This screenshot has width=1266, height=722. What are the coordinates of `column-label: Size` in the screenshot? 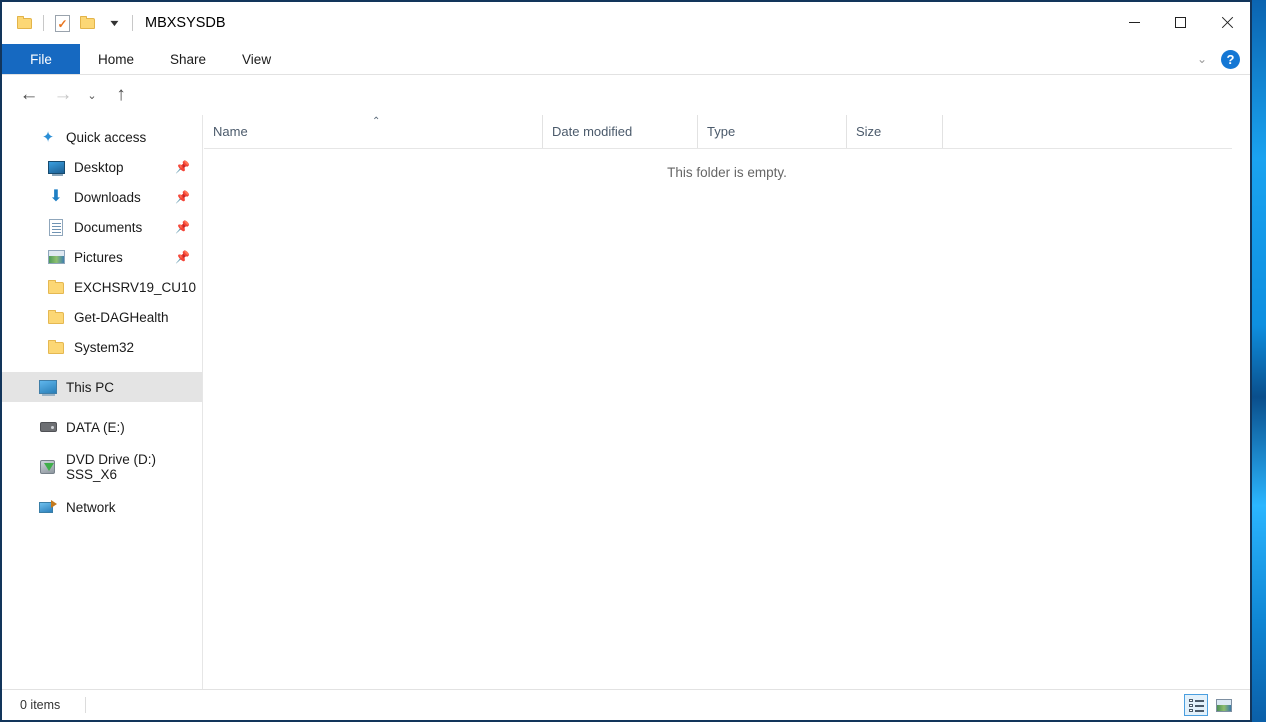 It's located at (869, 131).